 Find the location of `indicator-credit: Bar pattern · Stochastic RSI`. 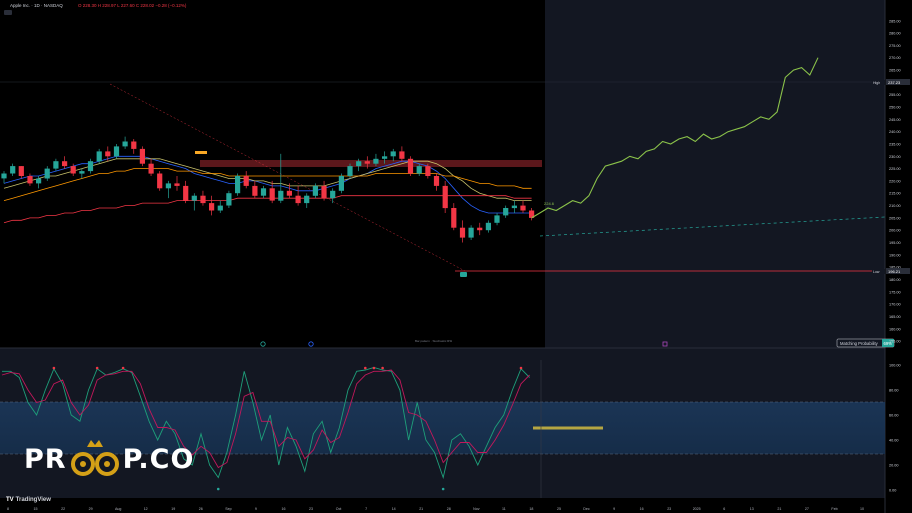

indicator-credit: Bar pattern · Stochastic RSI is located at coordinates (433, 341).